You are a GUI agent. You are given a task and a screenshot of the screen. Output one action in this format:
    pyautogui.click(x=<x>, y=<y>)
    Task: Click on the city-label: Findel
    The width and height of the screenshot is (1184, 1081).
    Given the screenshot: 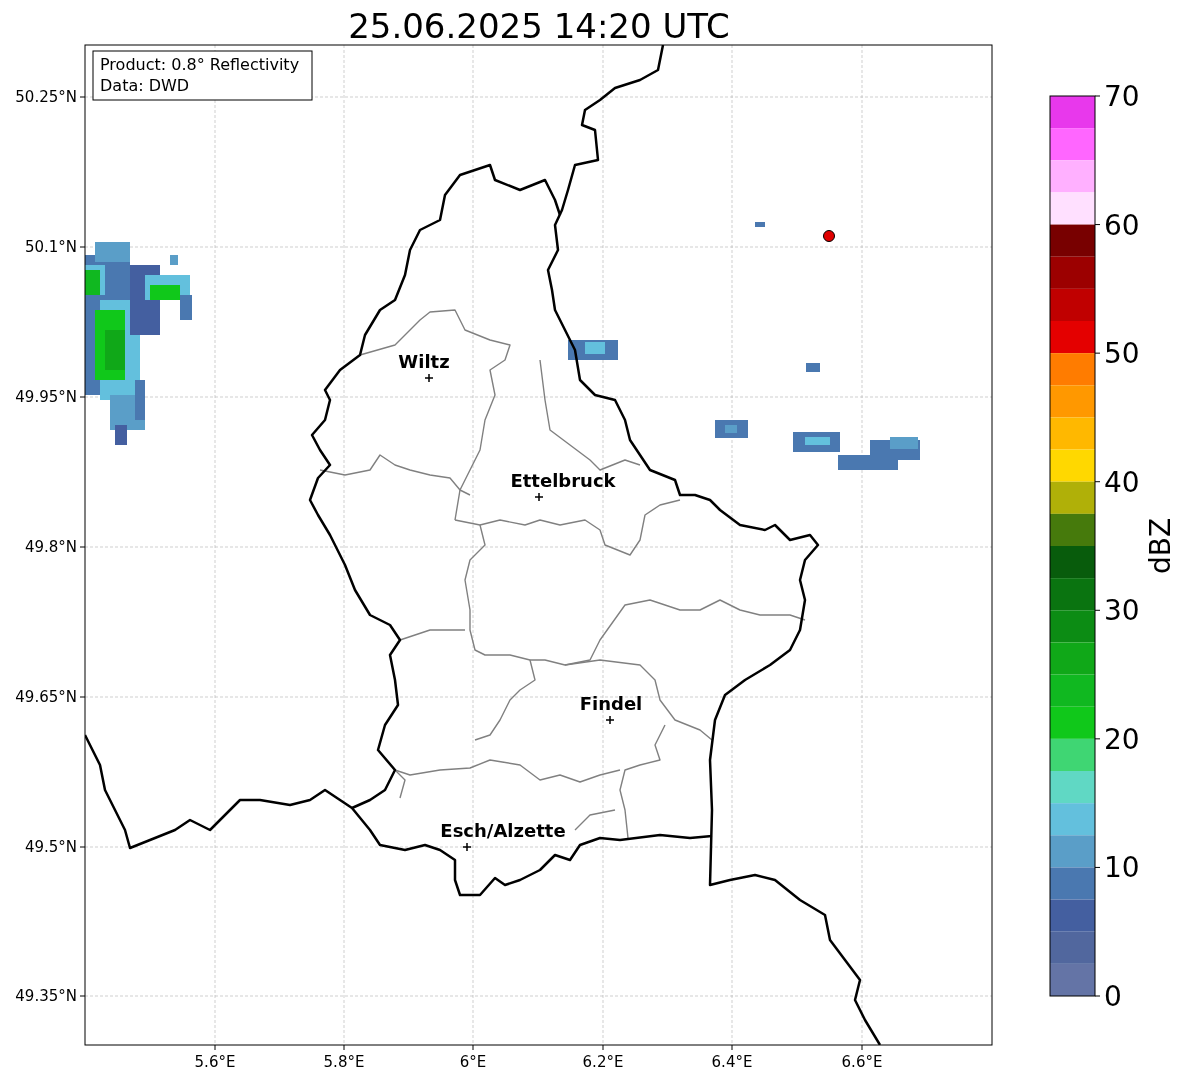 What is the action you would take?
    pyautogui.click(x=611, y=703)
    